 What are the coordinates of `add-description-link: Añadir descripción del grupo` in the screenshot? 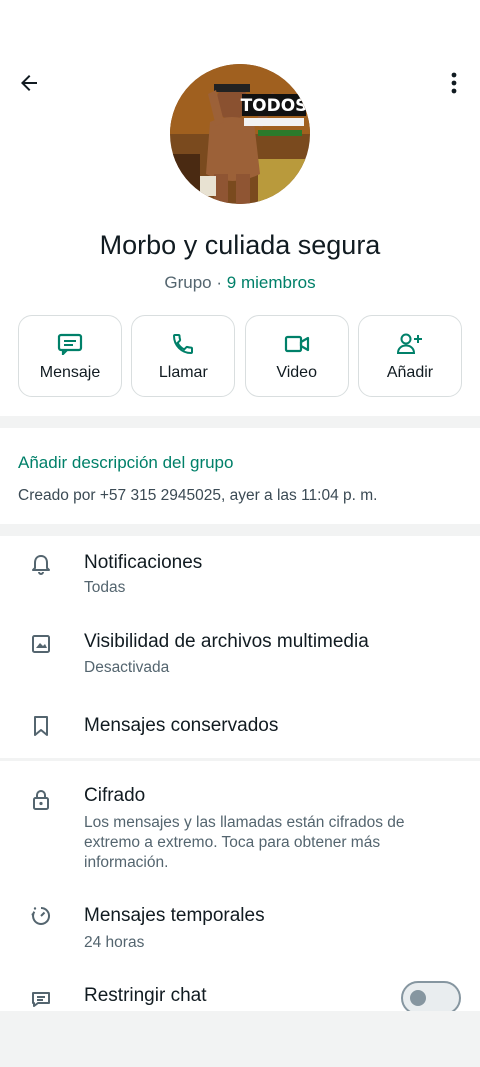 It's located at (125, 463).